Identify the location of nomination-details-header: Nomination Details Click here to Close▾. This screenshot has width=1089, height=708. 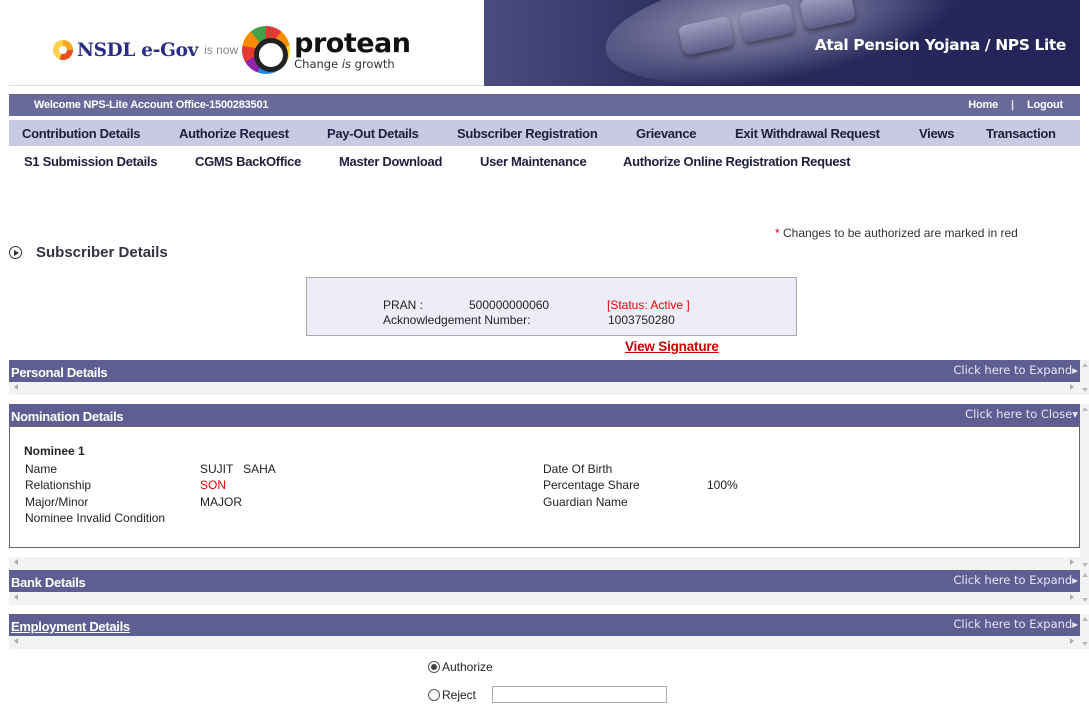
(544, 415).